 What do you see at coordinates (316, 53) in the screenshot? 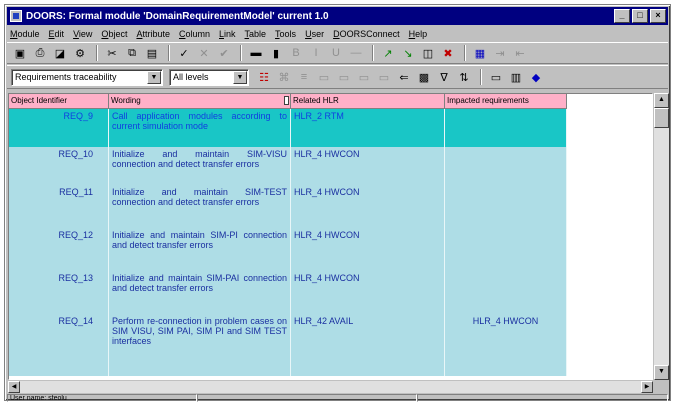
I see `italic-icon: I` at bounding box center [316, 53].